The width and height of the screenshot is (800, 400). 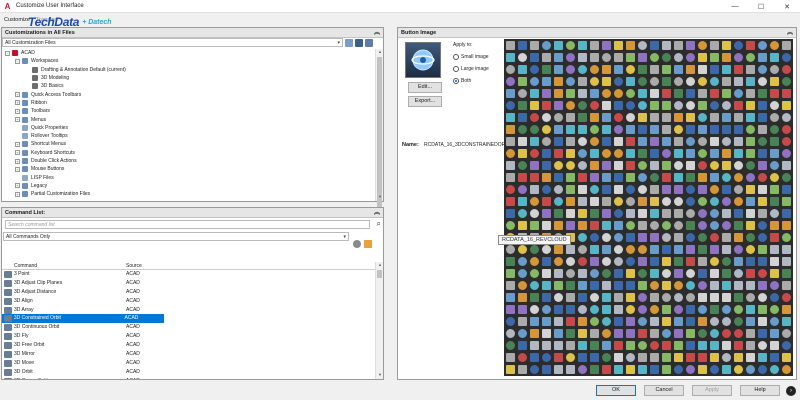 What do you see at coordinates (176, 236) in the screenshot?
I see `command-filter-dropdown: All Commands Only ▾` at bounding box center [176, 236].